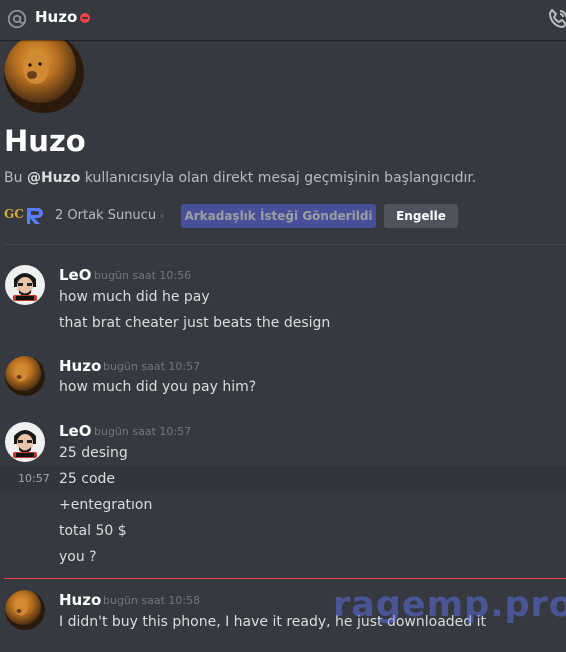 The height and width of the screenshot is (652, 566). What do you see at coordinates (158, 387) in the screenshot?
I see `message-text: how much did you pay him?` at bounding box center [158, 387].